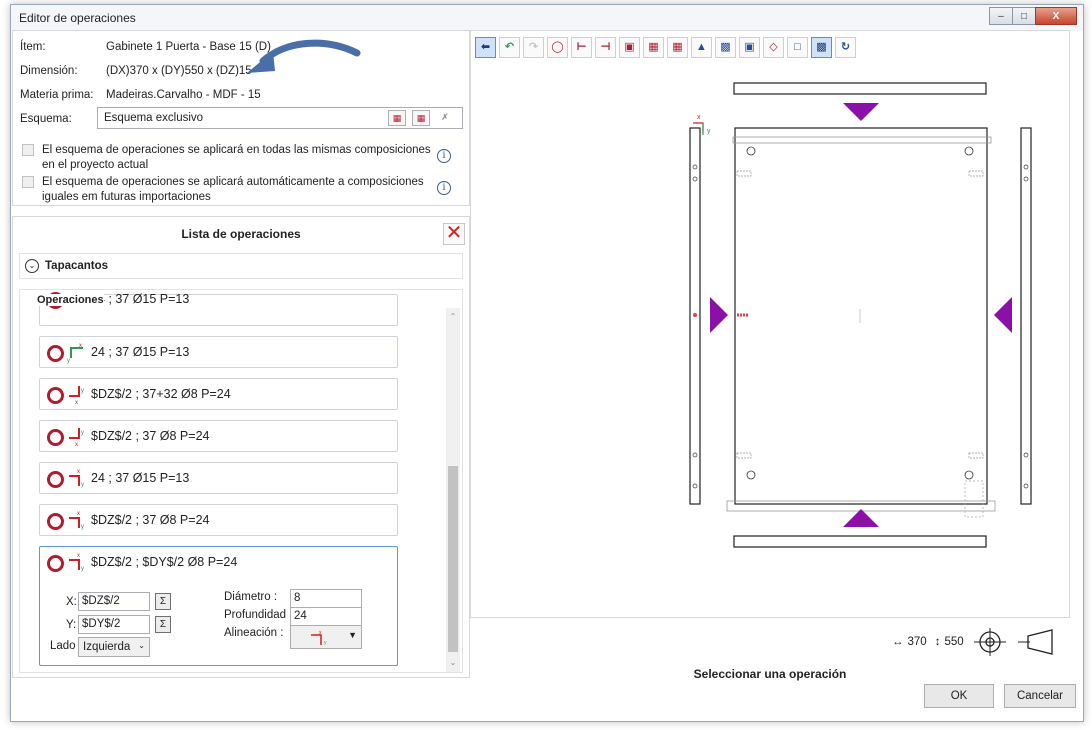 The image size is (1092, 730). What do you see at coordinates (421, 118) in the screenshot?
I see `schema-load-icon: ▦` at bounding box center [421, 118].